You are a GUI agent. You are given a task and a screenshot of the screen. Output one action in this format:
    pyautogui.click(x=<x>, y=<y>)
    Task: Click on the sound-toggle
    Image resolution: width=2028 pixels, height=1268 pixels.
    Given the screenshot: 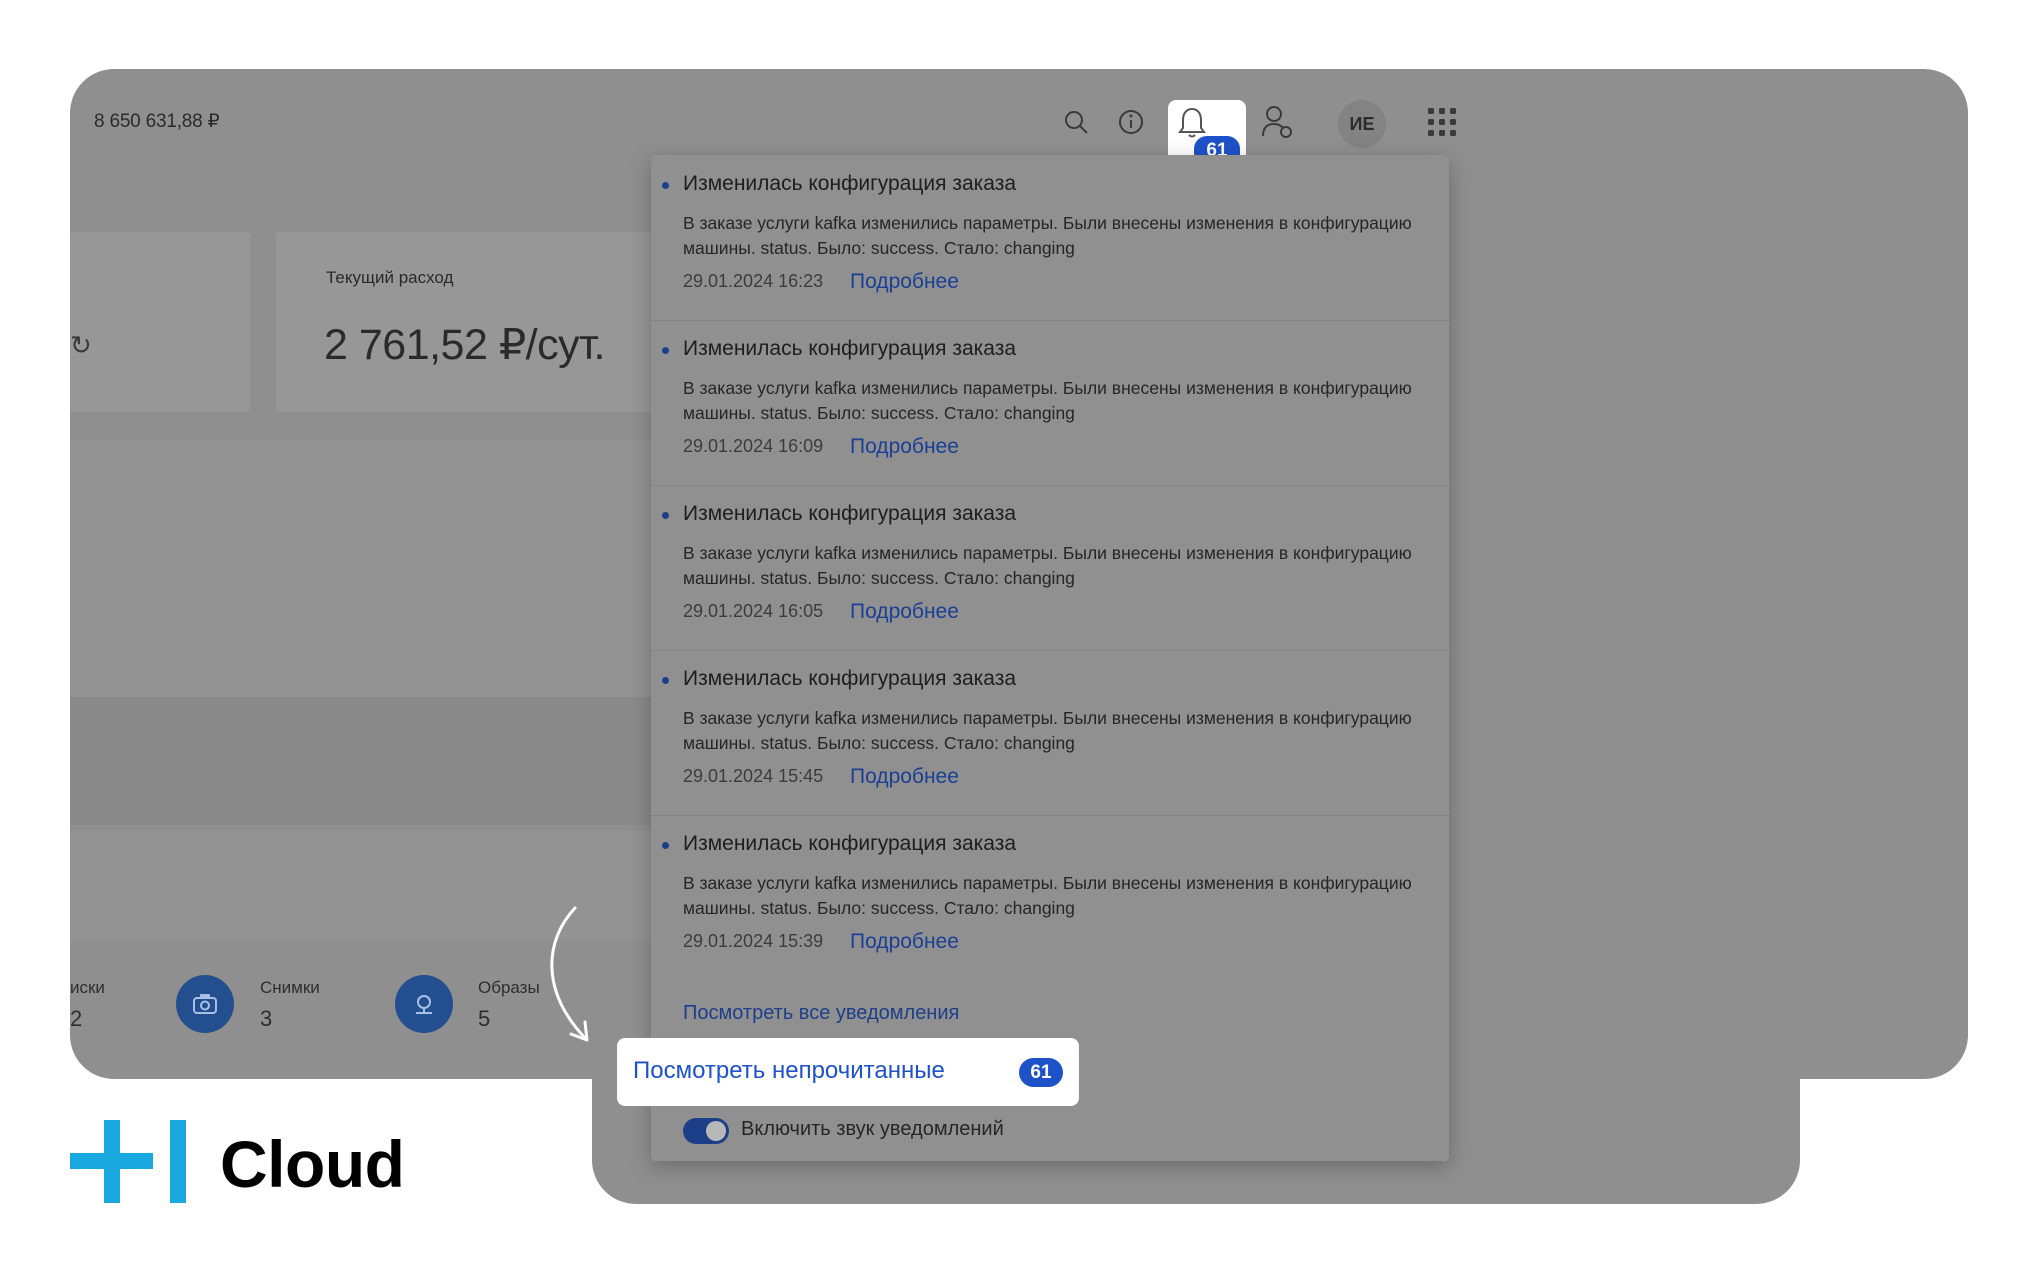 What is the action you would take?
    pyautogui.click(x=706, y=1131)
    